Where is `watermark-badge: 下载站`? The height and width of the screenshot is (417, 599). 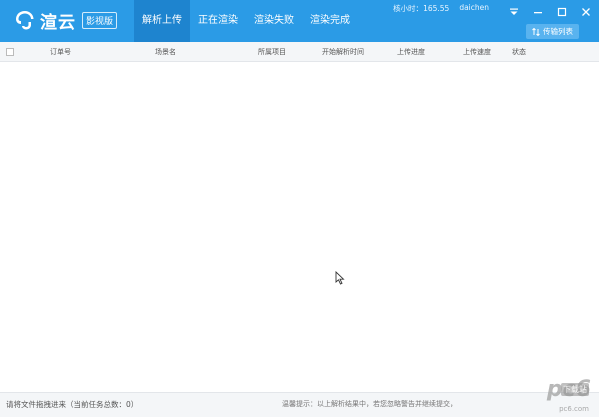
watermark-badge: 下载站 is located at coordinates (575, 389).